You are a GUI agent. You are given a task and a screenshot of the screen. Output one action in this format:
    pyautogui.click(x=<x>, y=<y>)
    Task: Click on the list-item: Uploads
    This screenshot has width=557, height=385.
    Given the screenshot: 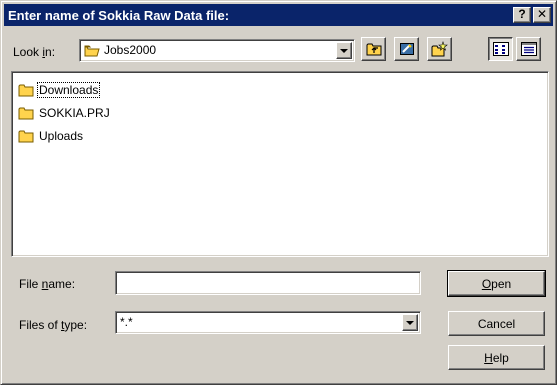 What is the action you would take?
    pyautogui.click(x=51, y=136)
    